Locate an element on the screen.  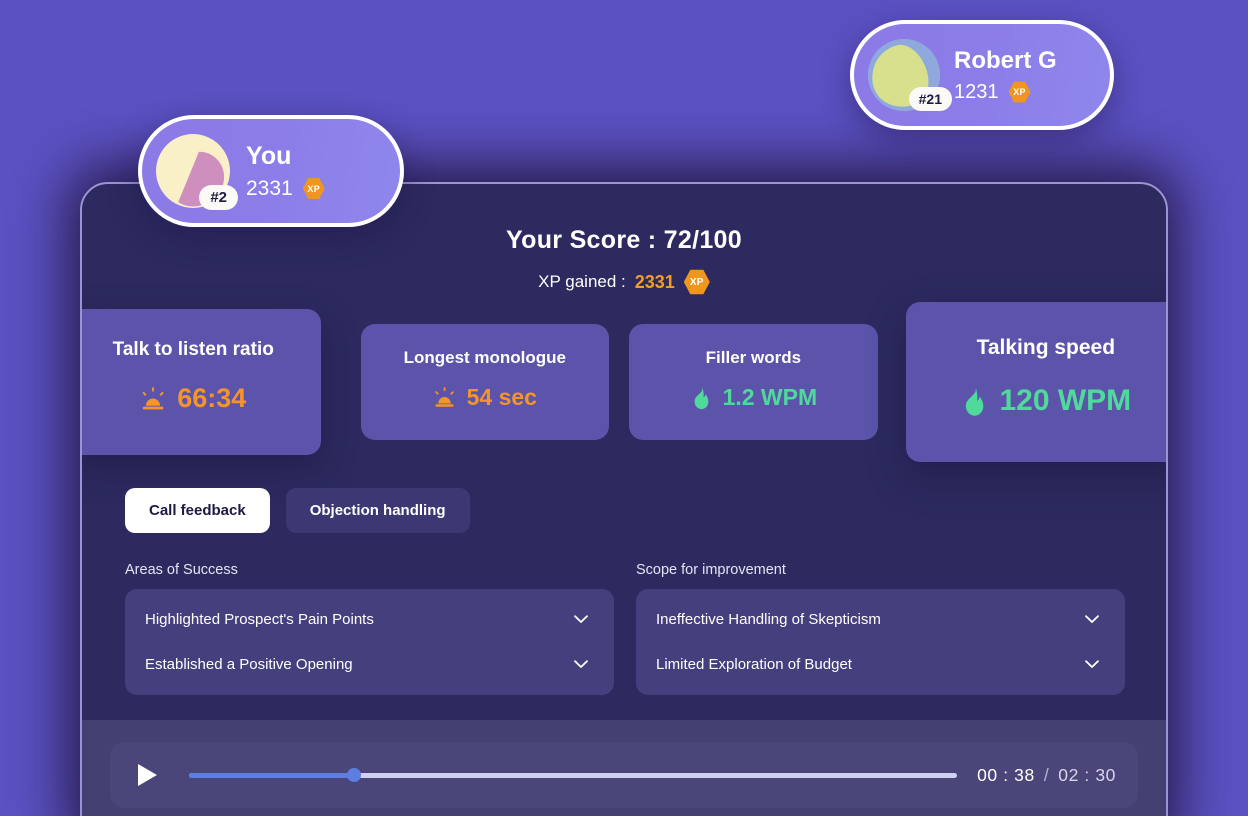
accordion-item: Established a Positive Opening is located at coordinates (369, 664).